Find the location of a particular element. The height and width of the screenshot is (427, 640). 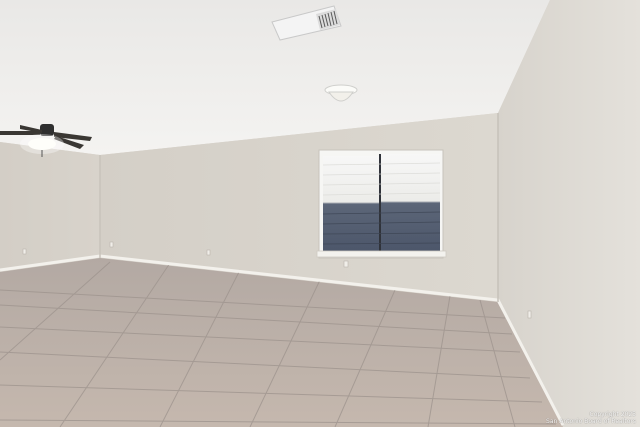

watermark-line-2: San Antonio Board of Realtors is located at coordinates (591, 421).